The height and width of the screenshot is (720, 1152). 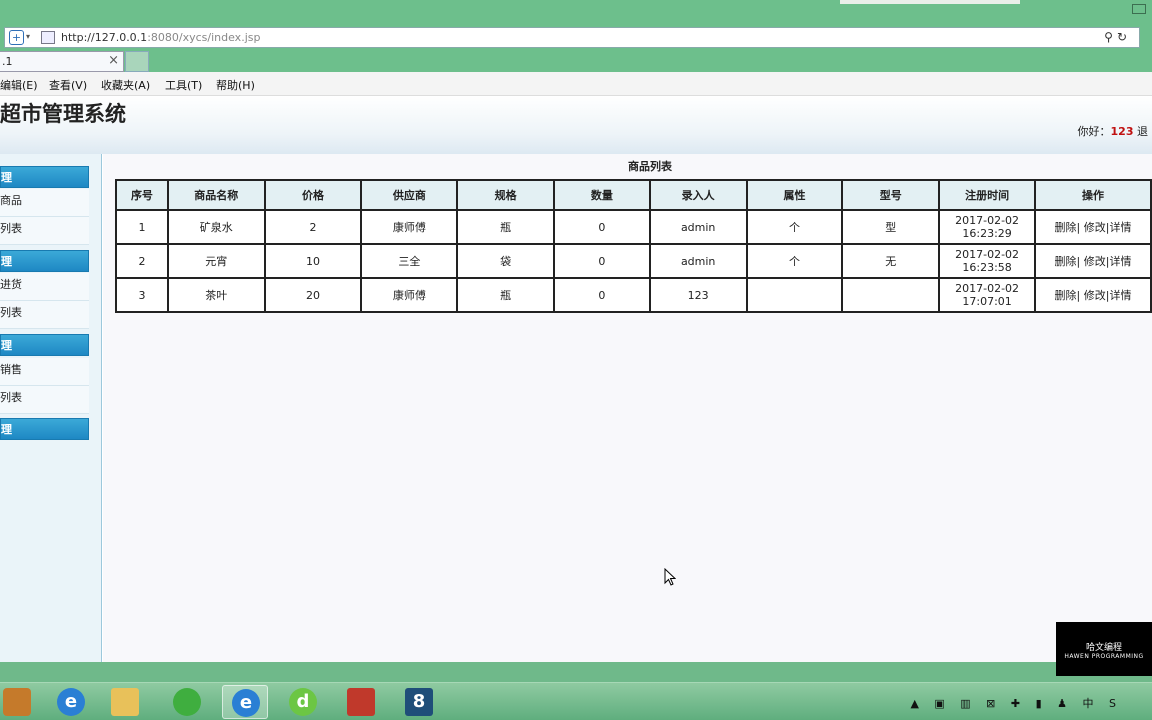 I want to click on table-cell: 1, so click(x=142, y=227).